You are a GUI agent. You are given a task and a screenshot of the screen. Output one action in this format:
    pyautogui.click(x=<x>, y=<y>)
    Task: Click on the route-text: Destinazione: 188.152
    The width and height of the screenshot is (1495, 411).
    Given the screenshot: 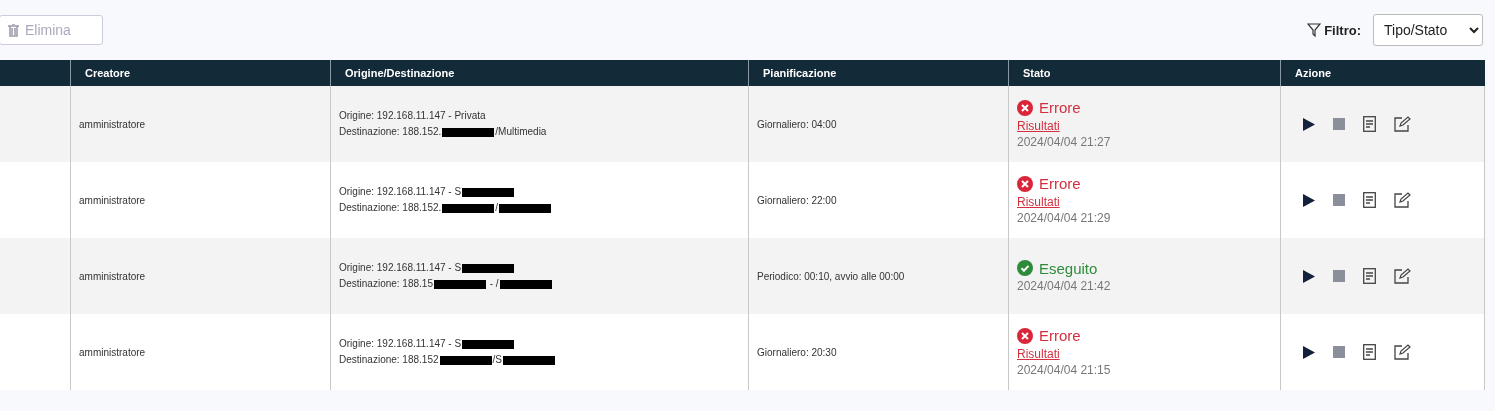 What is the action you would take?
    pyautogui.click(x=389, y=360)
    